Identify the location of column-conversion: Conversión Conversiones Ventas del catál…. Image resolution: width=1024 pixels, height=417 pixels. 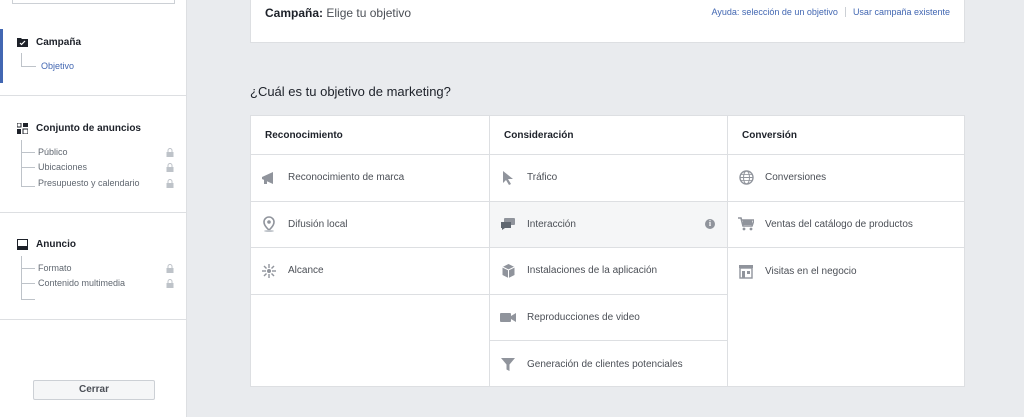
(845, 251).